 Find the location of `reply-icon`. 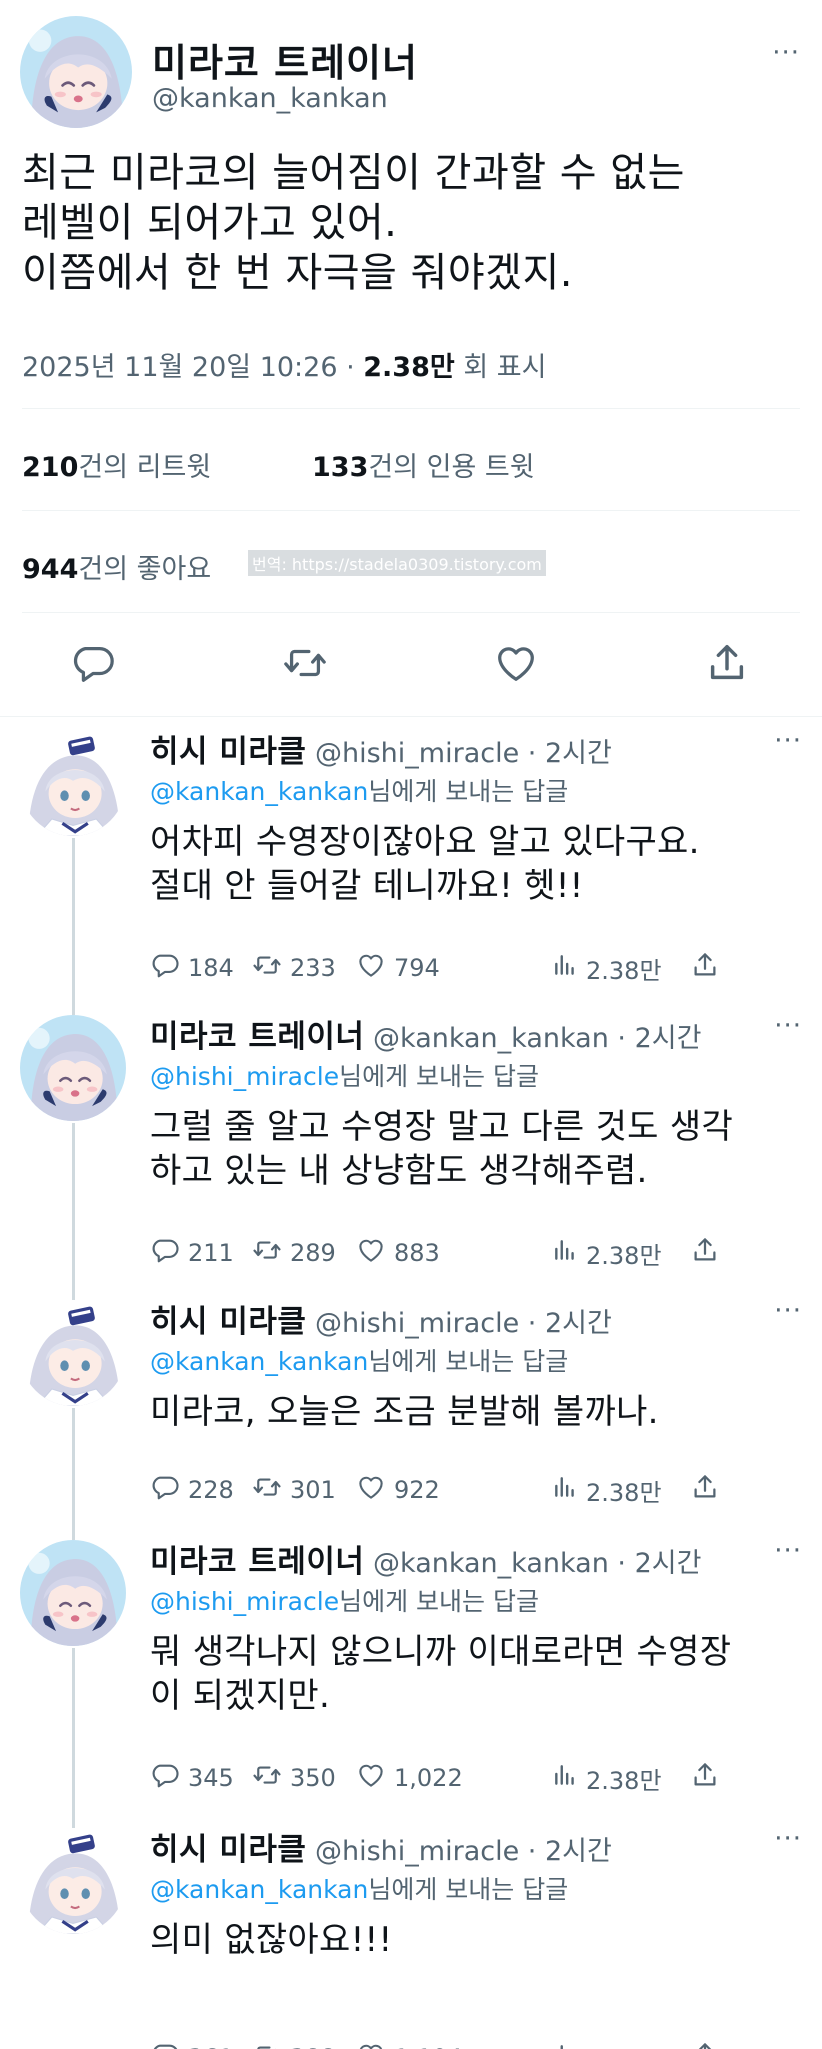

reply-icon is located at coordinates (93, 663).